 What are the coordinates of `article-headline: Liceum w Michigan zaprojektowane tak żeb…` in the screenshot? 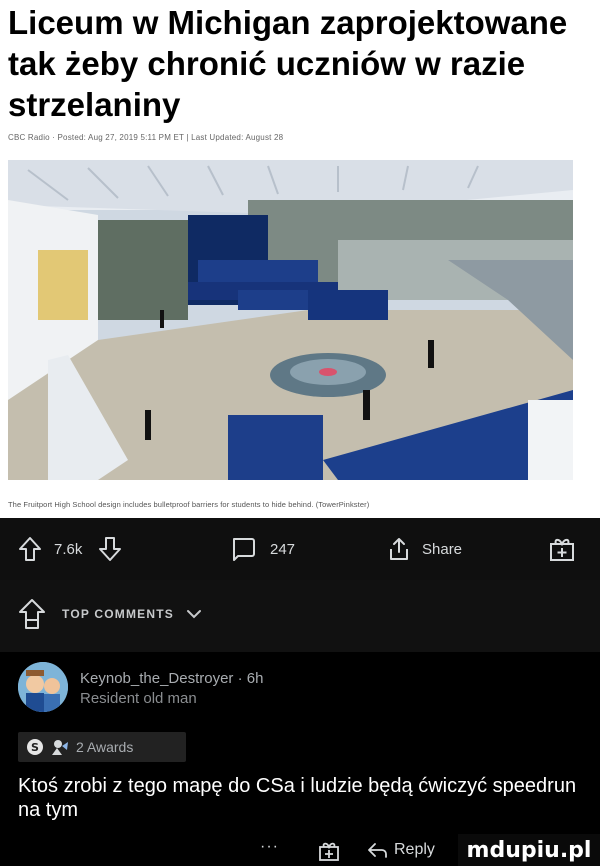 It's located at (288, 63).